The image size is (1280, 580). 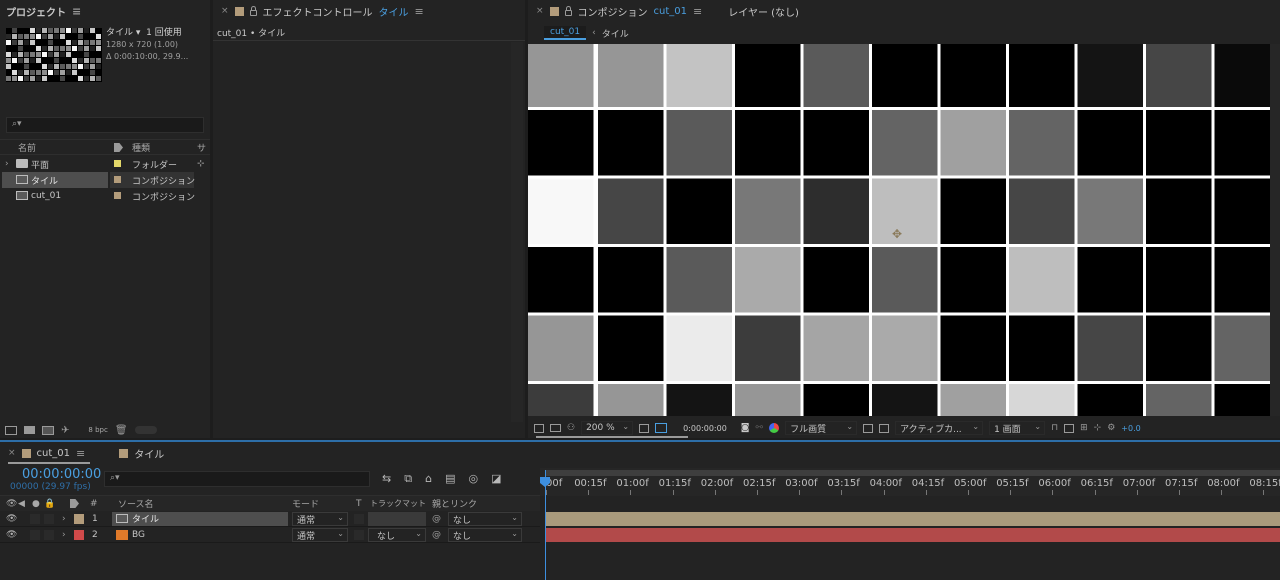 I want to click on tab-project: プロジェクト ≡, so click(x=43, y=11).